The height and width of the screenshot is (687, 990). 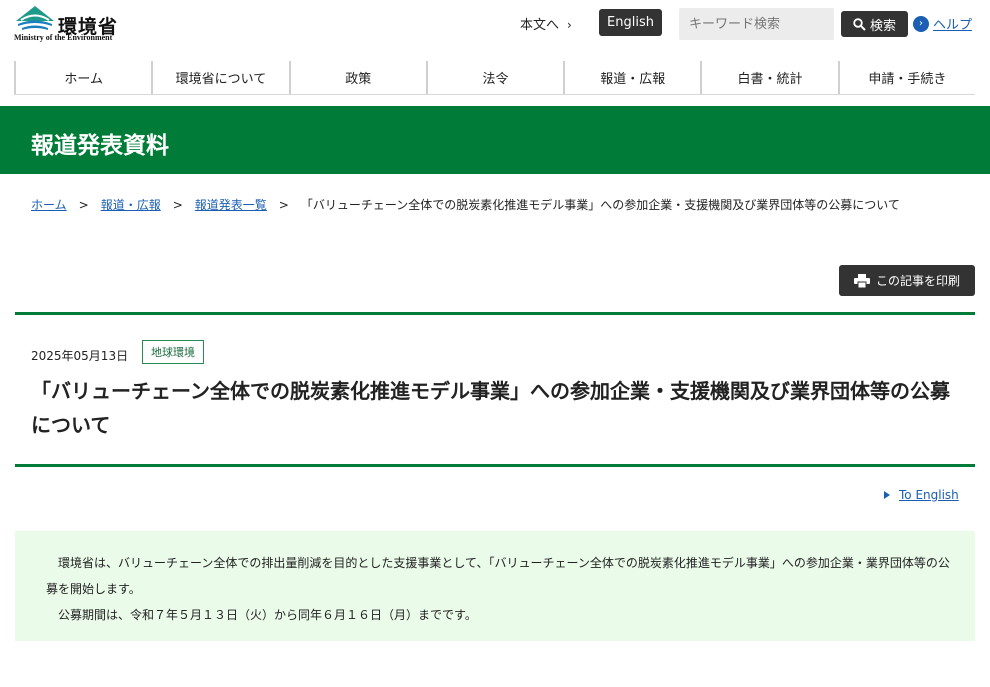 I want to click on nav-item-application: 申請・手続き, so click(x=906, y=77).